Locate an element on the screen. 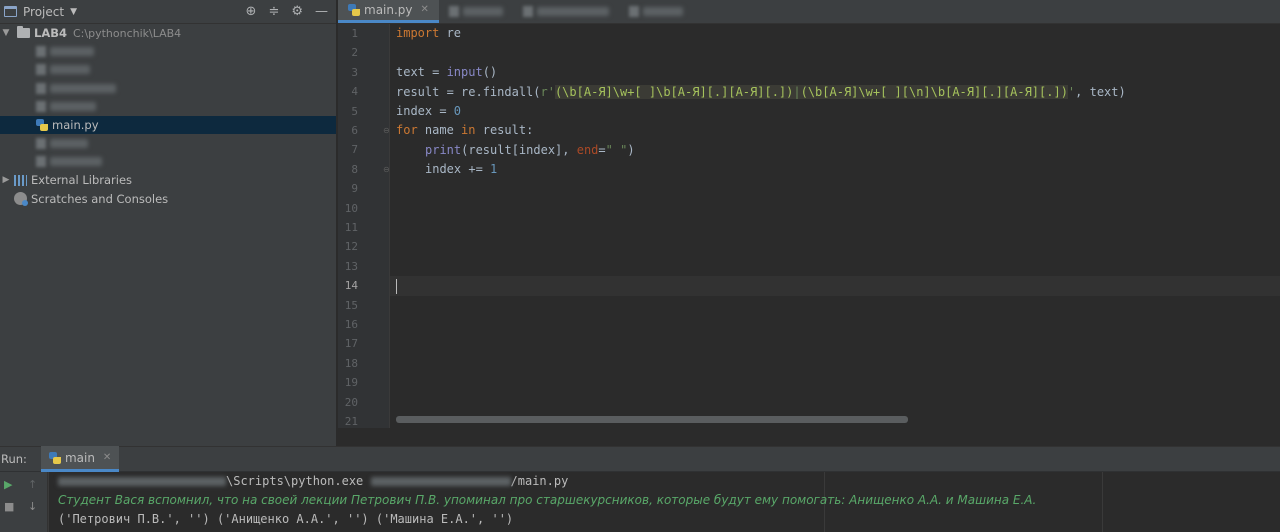 The image size is (1280, 532). run-tab-main: main ✕ is located at coordinates (80, 459).